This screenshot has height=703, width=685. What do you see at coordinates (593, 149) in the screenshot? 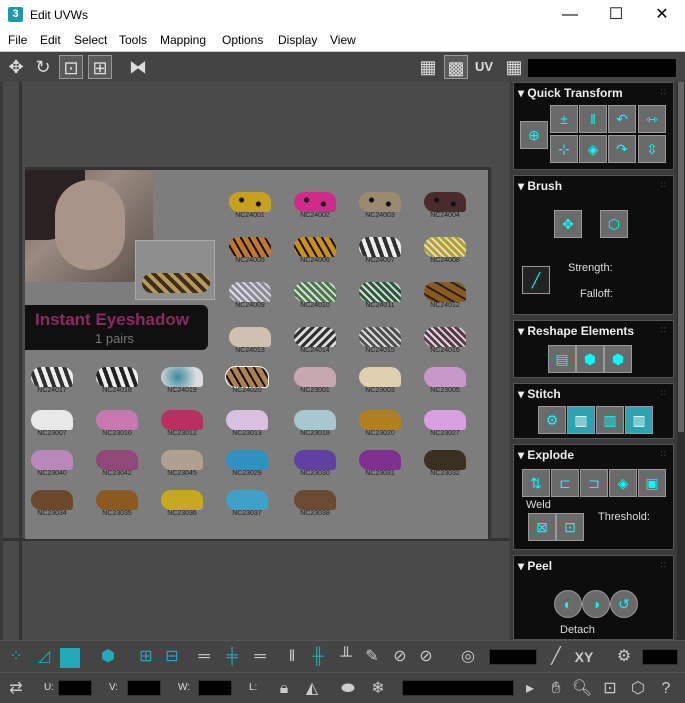
I see `linear-align-icon: ◈` at bounding box center [593, 149].